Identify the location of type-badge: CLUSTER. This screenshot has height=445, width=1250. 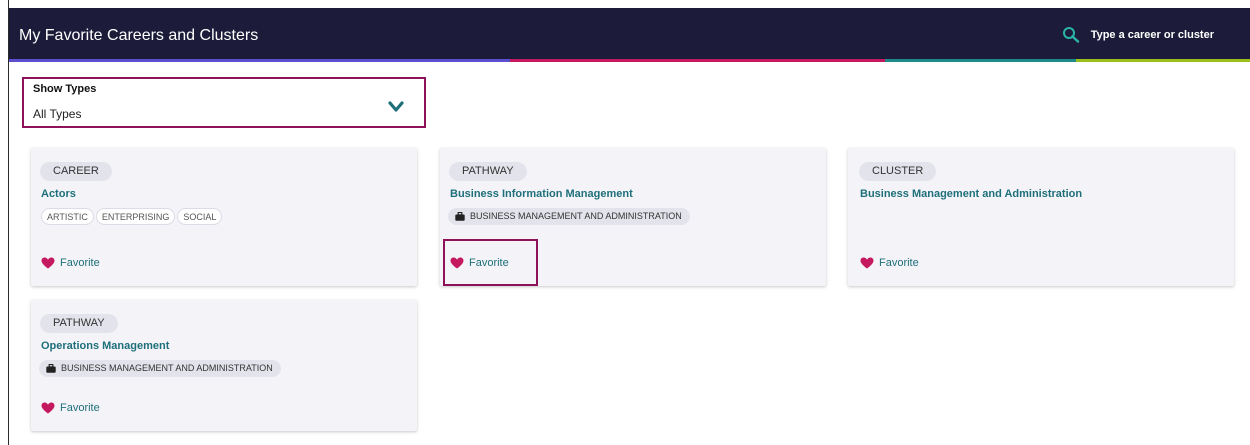
(898, 171).